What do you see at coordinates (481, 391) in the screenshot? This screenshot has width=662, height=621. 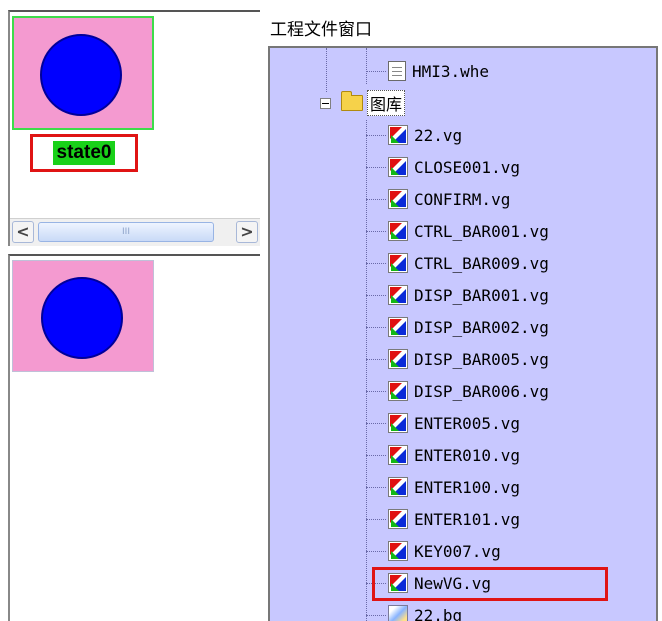 I see `tree-item-label: DISP_BAR006.vg` at bounding box center [481, 391].